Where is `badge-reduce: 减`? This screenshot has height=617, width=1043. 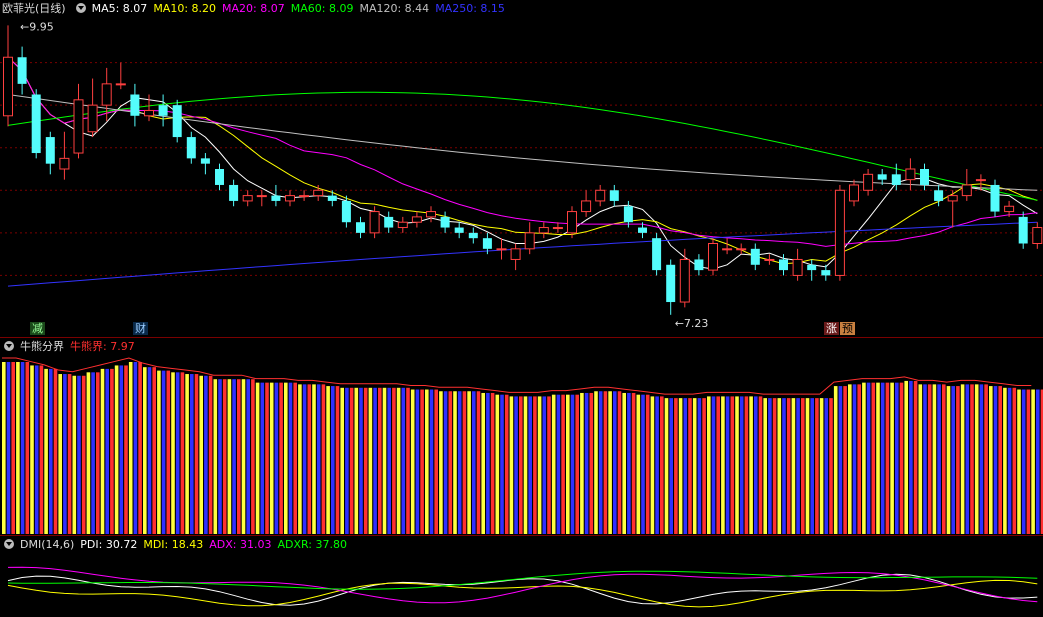 badge-reduce: 减 is located at coordinates (37, 328).